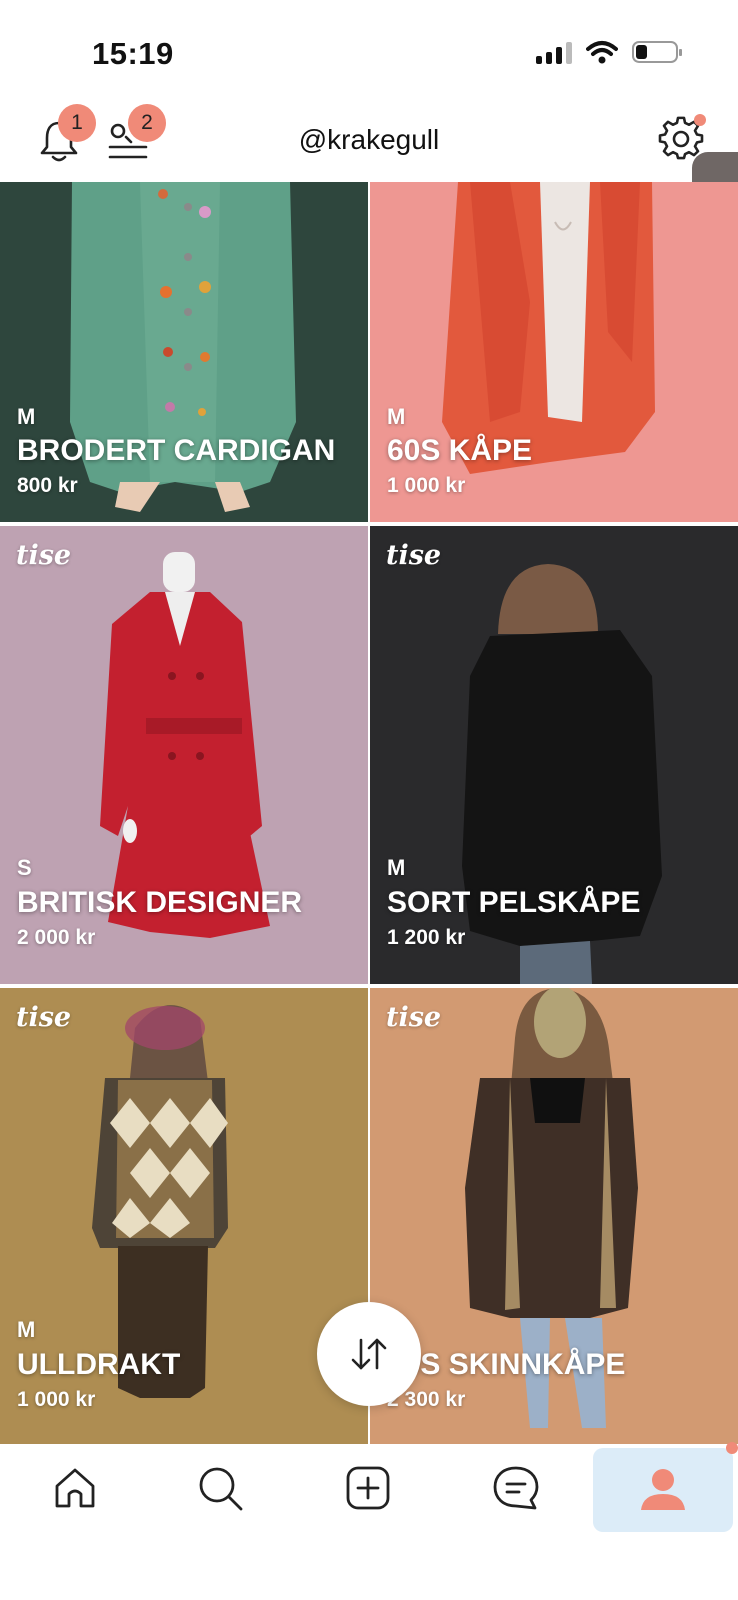 Image resolution: width=738 pixels, height=1600 pixels. I want to click on nav-messages, so click(516, 1488).